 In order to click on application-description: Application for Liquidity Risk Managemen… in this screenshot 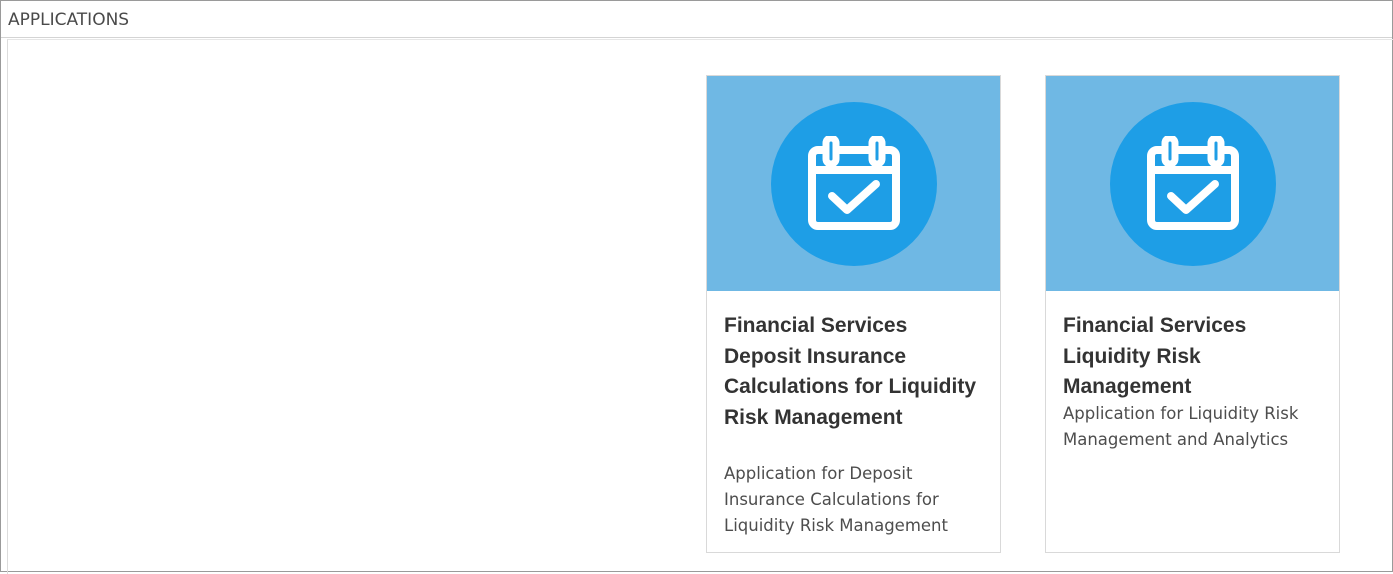, I will do `click(1181, 426)`.